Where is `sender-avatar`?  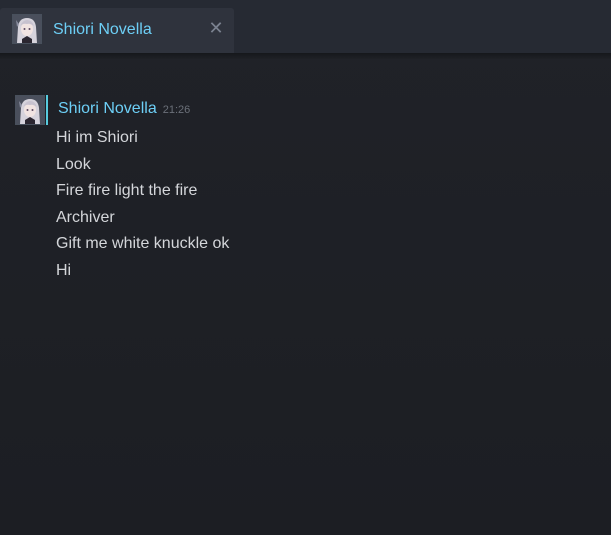
sender-avatar is located at coordinates (30, 110).